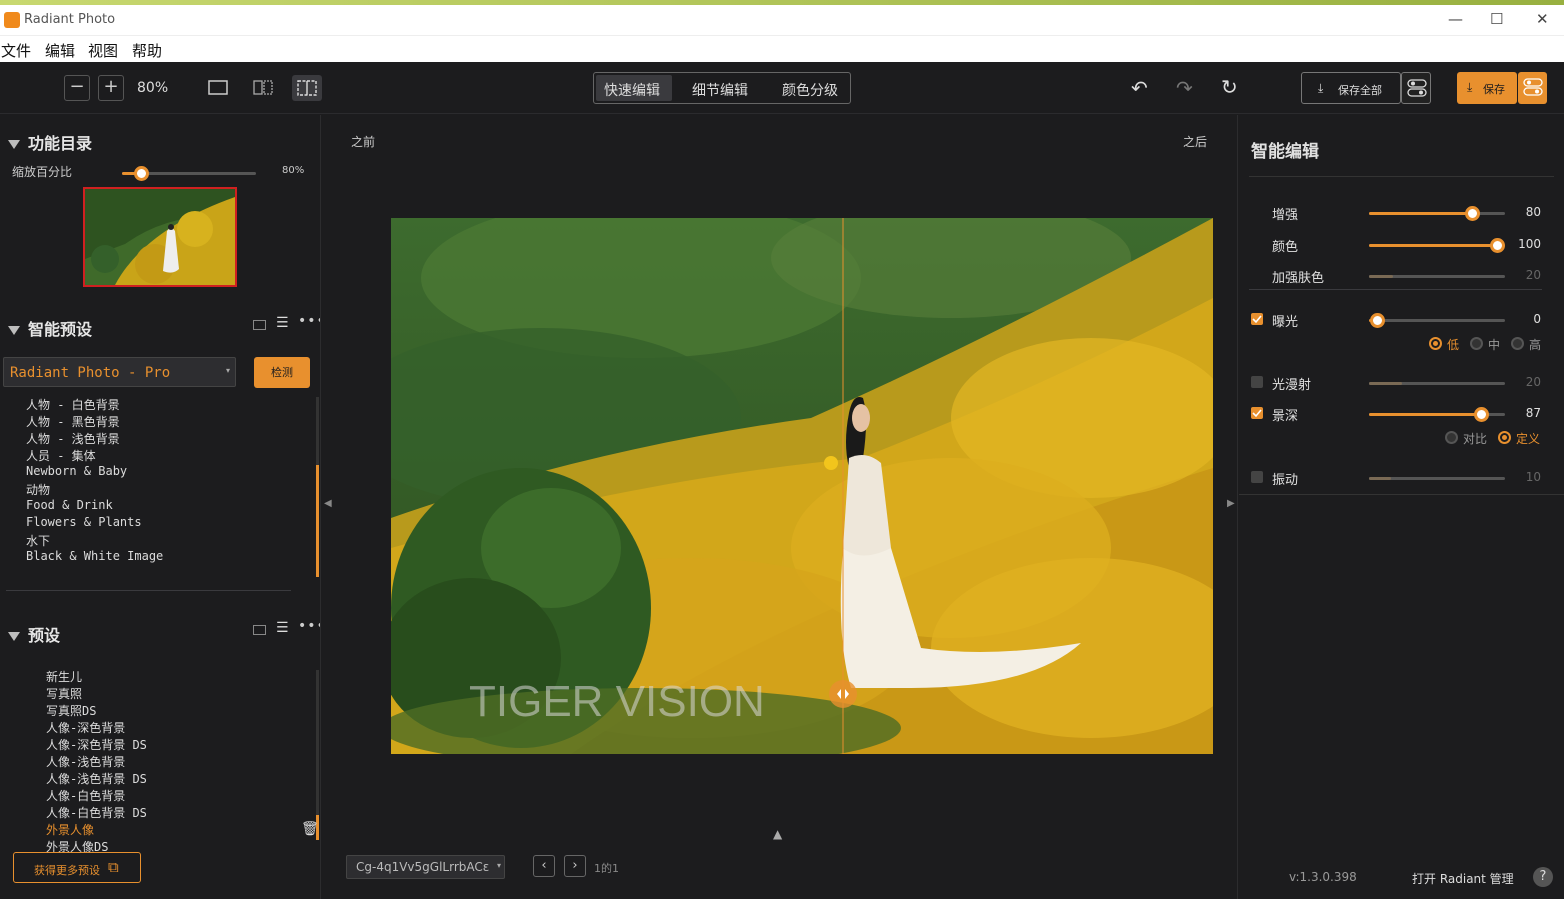  What do you see at coordinates (1504, 437) in the screenshot?
I see `dof-definition-radio` at bounding box center [1504, 437].